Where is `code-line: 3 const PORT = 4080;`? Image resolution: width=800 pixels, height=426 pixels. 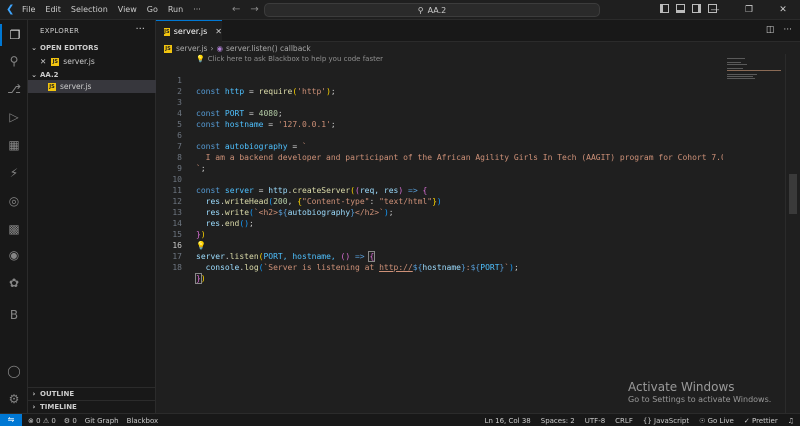
code-line: 3 const PORT = 4080; is located at coordinates (219, 102).